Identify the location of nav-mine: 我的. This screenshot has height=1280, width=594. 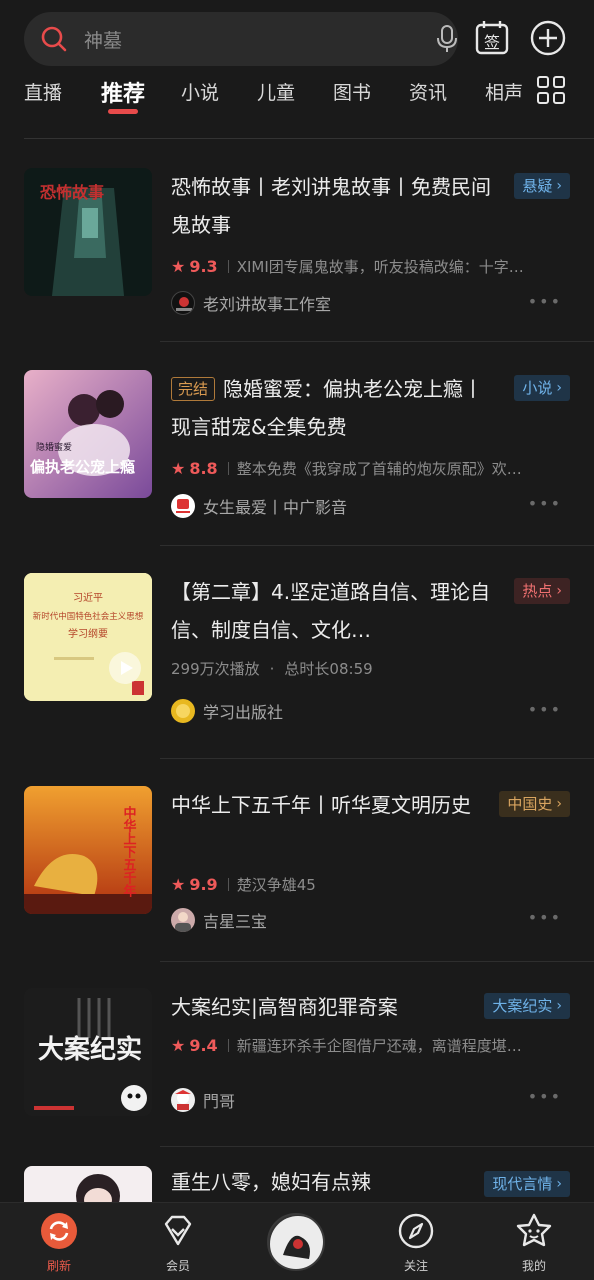
(534, 1242).